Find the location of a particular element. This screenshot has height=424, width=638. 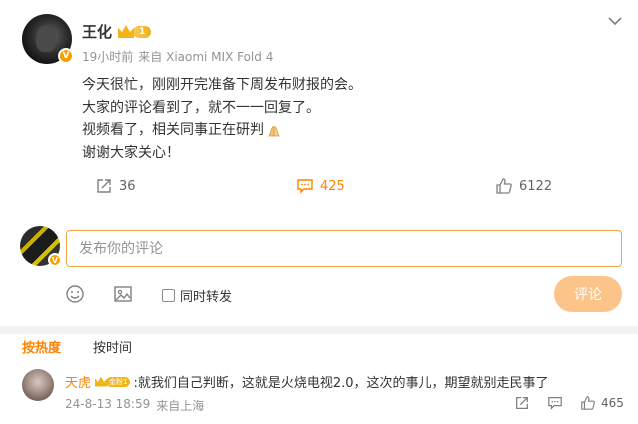

post-meta: 19小时前 来自 Xiaomi MIX Fold 4 is located at coordinates (177, 56).